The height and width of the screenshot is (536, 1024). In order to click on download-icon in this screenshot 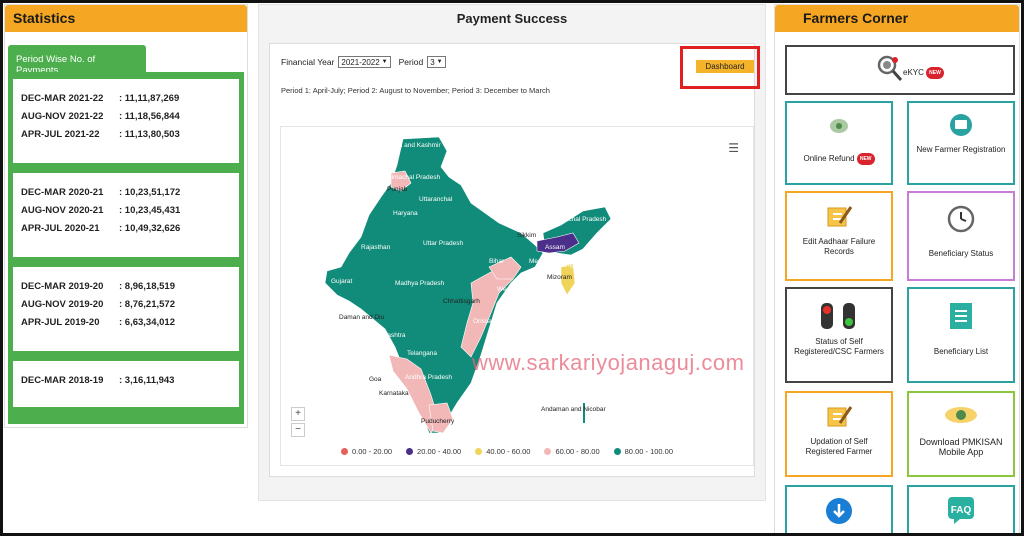, I will do `click(839, 511)`.